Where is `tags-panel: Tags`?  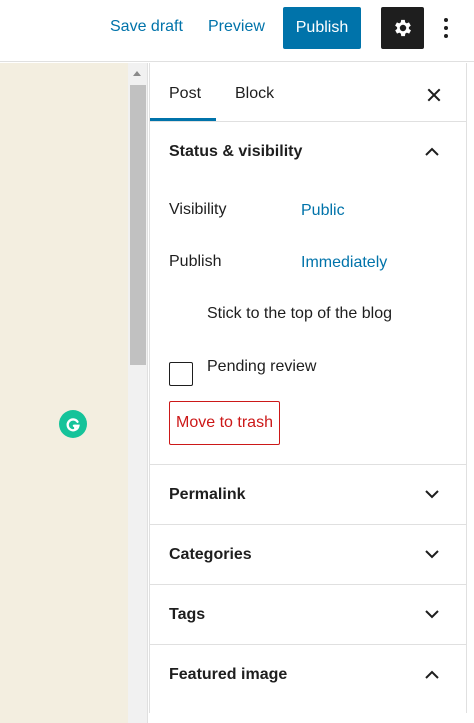
tags-panel: Tags is located at coordinates (308, 615).